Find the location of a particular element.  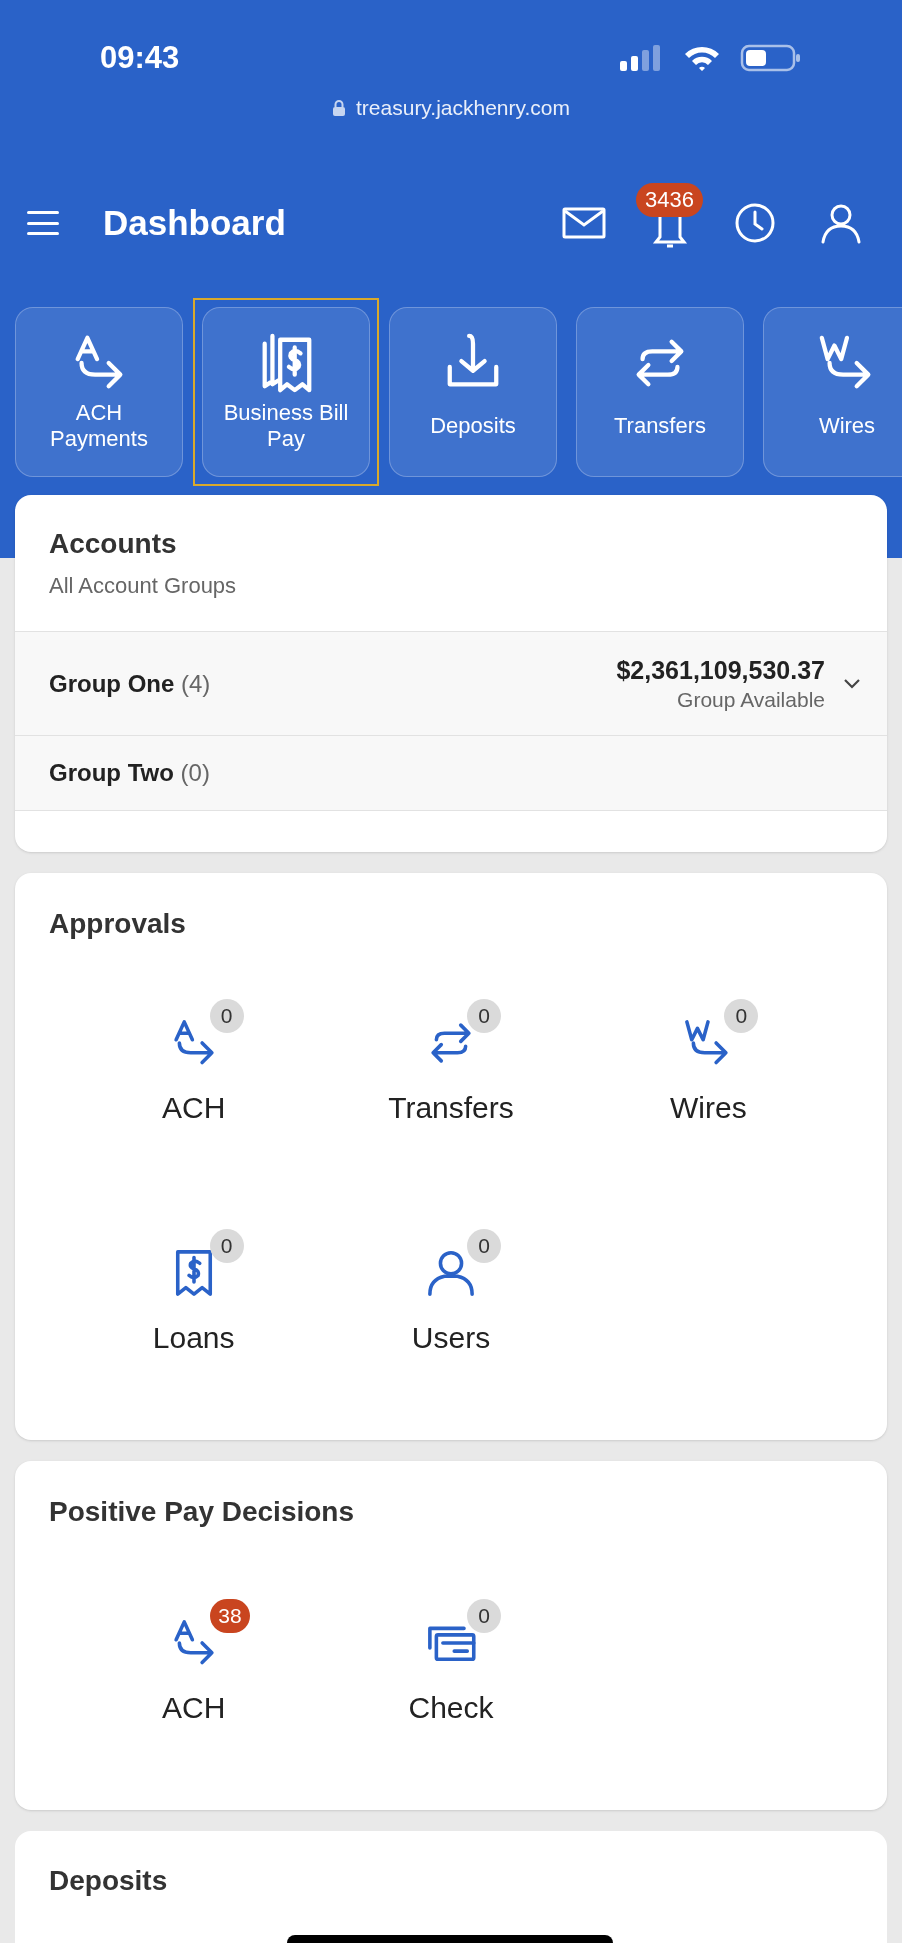

item-label: Users is located at coordinates (451, 1338).